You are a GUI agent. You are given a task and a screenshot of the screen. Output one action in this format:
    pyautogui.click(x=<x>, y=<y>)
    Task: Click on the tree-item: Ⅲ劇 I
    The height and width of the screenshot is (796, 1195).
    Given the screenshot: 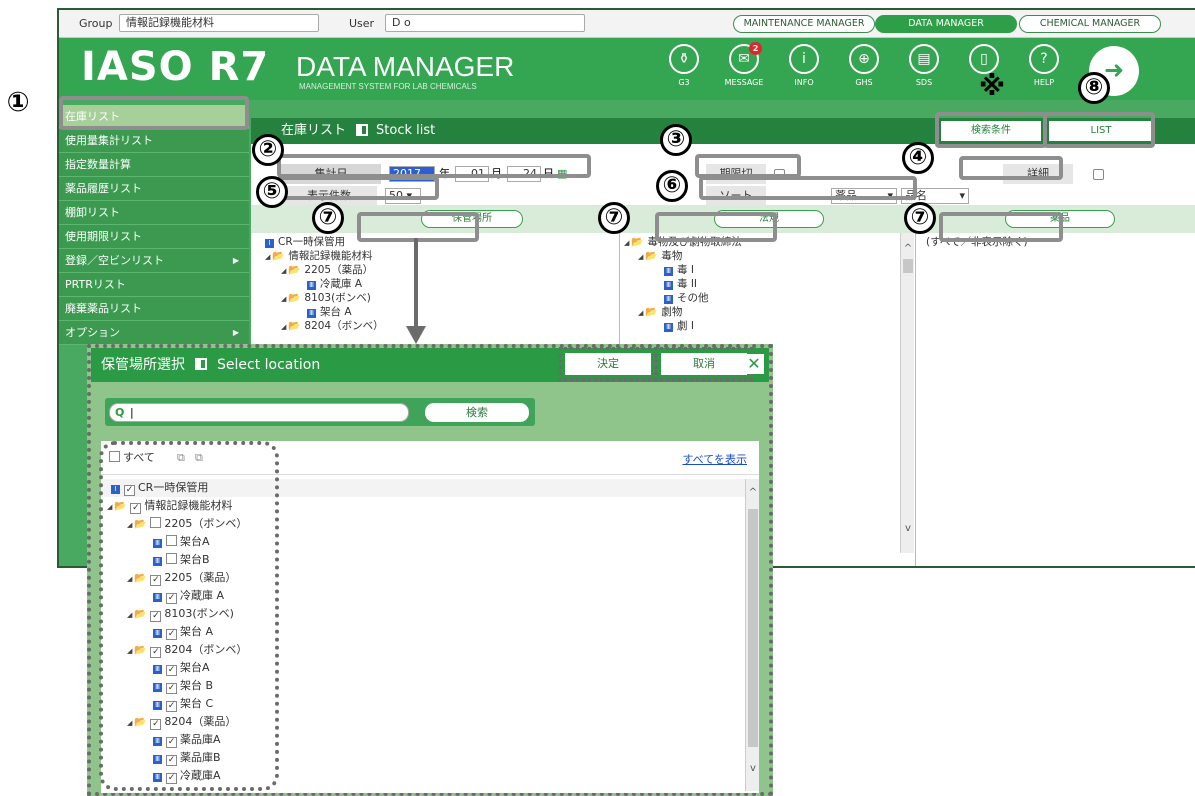 What is the action you would take?
    pyautogui.click(x=679, y=326)
    